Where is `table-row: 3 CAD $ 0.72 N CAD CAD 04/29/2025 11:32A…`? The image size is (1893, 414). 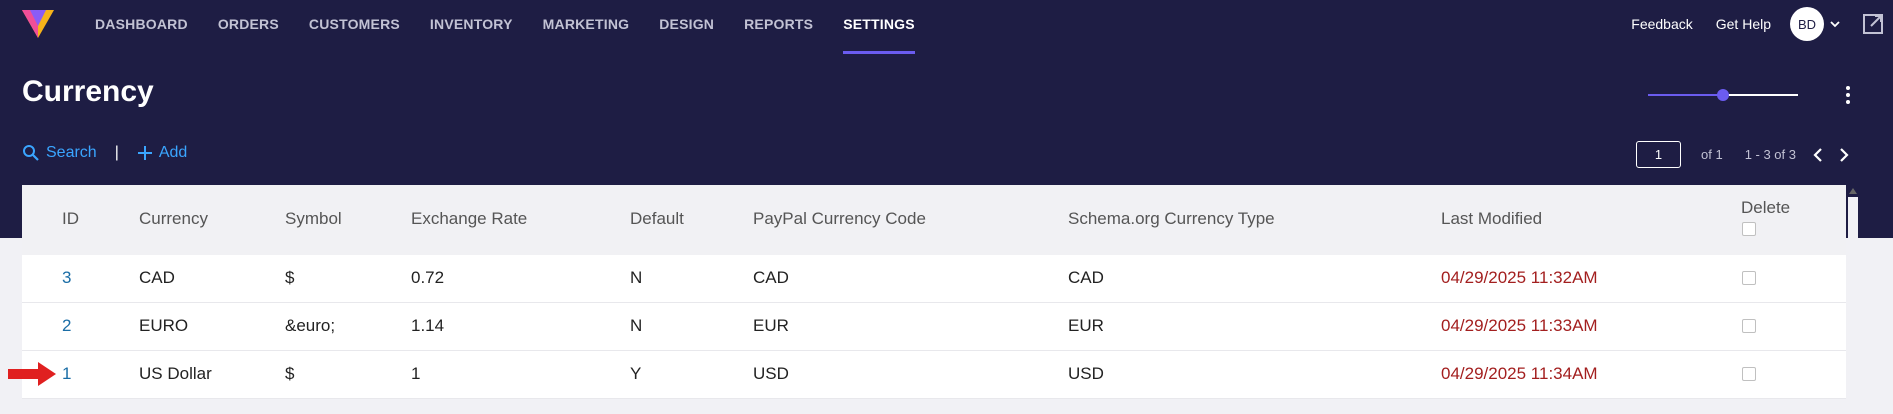
table-row: 3 CAD $ 0.72 N CAD CAD 04/29/2025 11:32A… is located at coordinates (934, 279).